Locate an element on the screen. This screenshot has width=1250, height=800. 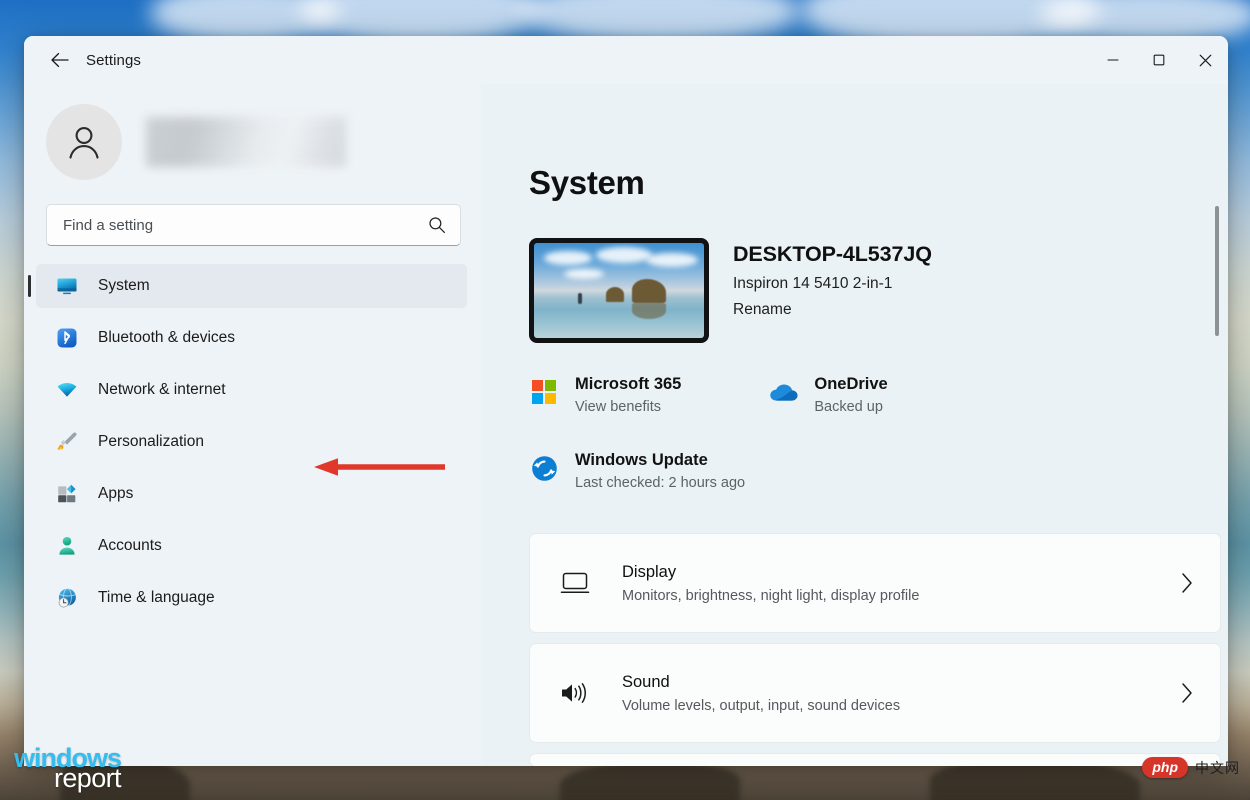
account-name-redacted is located at coordinates (246, 142).